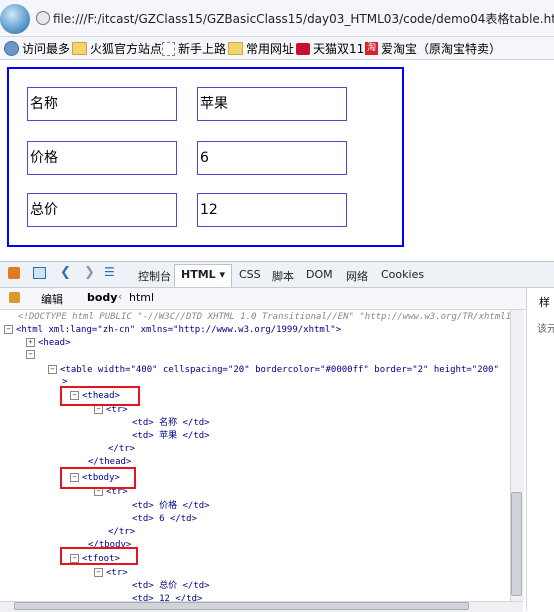  I want to click on tree-node-text: <td> 苹果 </td>, so click(171, 436).